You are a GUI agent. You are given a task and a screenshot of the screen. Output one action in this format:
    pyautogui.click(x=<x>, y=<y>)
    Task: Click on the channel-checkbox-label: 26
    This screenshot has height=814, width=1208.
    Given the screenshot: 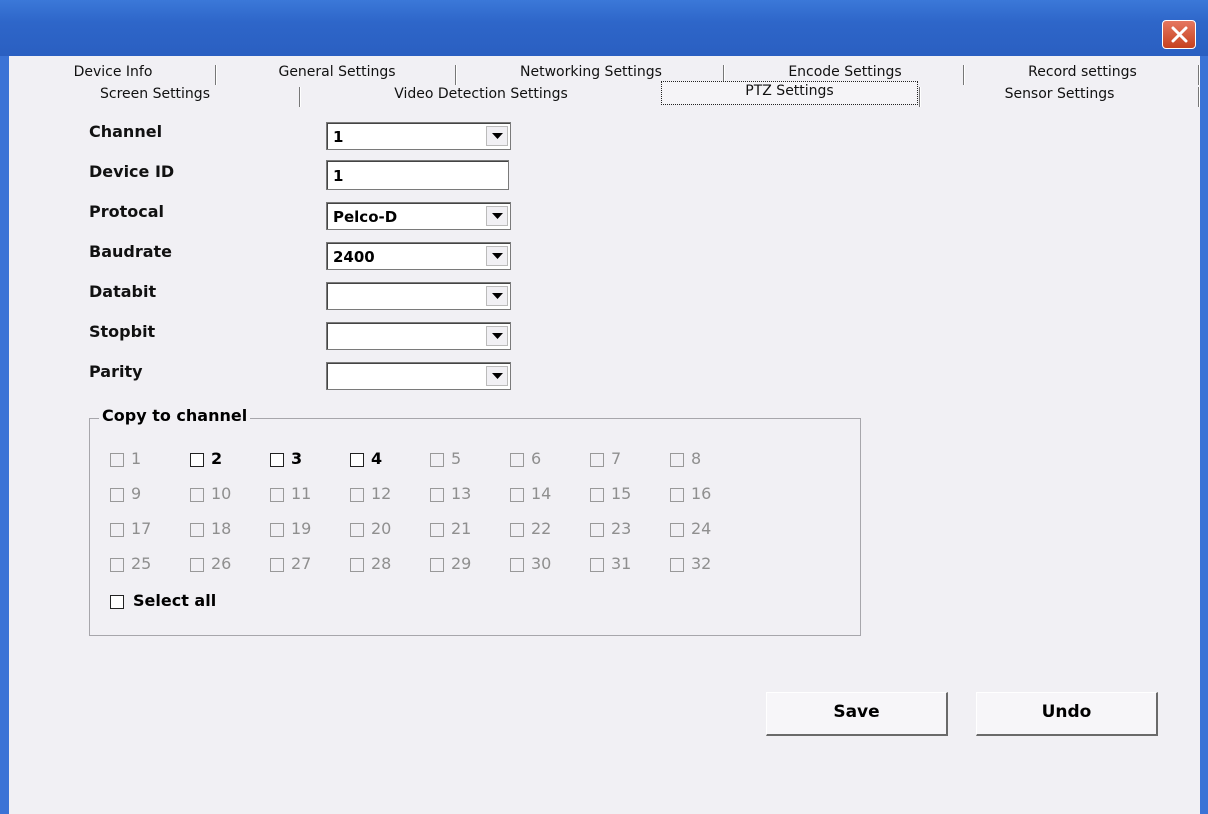 What is the action you would take?
    pyautogui.click(x=221, y=563)
    